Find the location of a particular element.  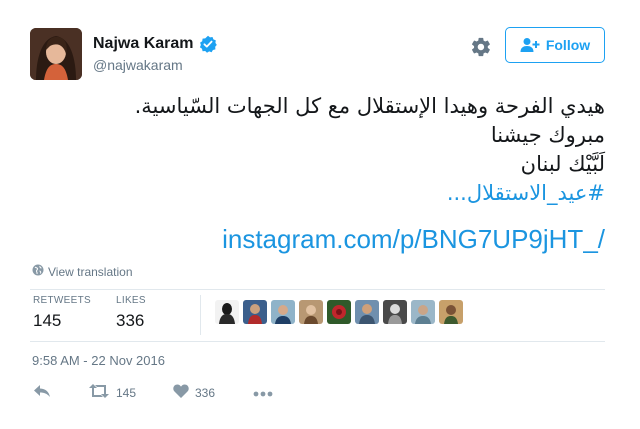

retweets-count: 145 is located at coordinates (62, 321).